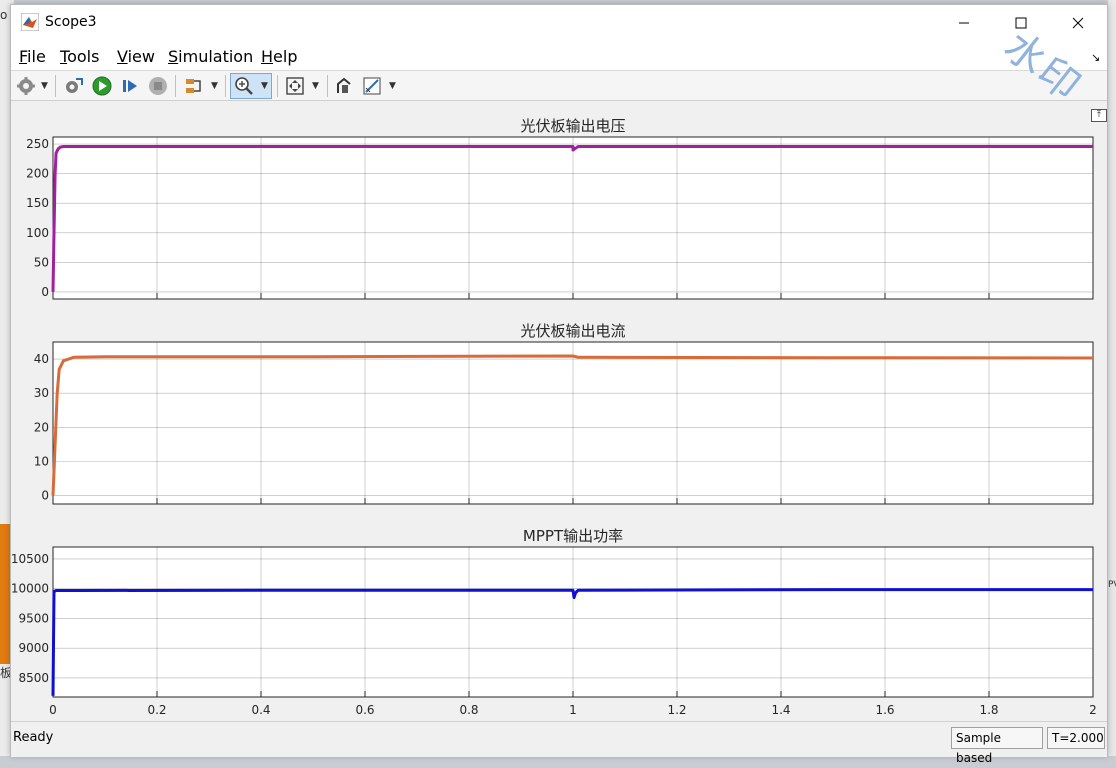 Image resolution: width=1116 pixels, height=768 pixels. What do you see at coordinates (41, 393) in the screenshot?
I see `y-tick-label: 30` at bounding box center [41, 393].